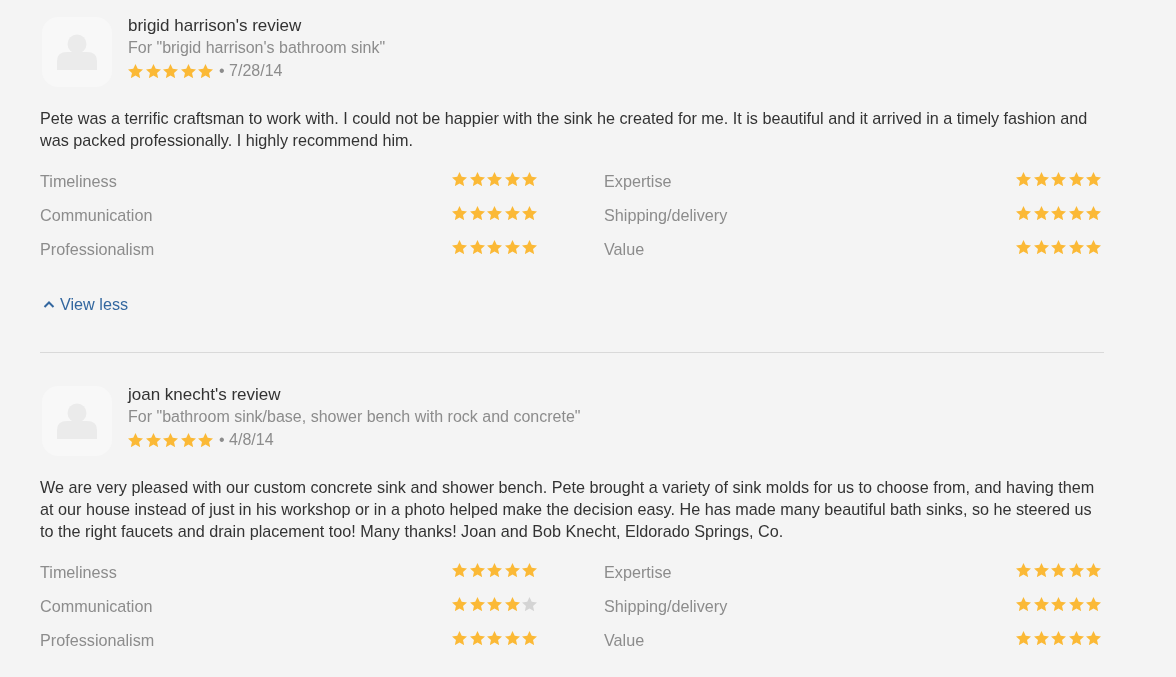 The width and height of the screenshot is (1176, 677). What do you see at coordinates (84, 304) in the screenshot?
I see `view-less-link: View less` at bounding box center [84, 304].